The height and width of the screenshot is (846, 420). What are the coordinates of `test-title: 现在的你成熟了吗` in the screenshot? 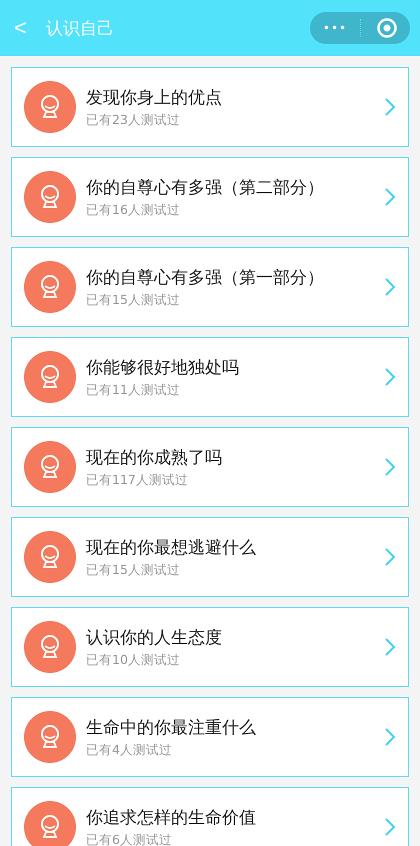 It's located at (154, 457).